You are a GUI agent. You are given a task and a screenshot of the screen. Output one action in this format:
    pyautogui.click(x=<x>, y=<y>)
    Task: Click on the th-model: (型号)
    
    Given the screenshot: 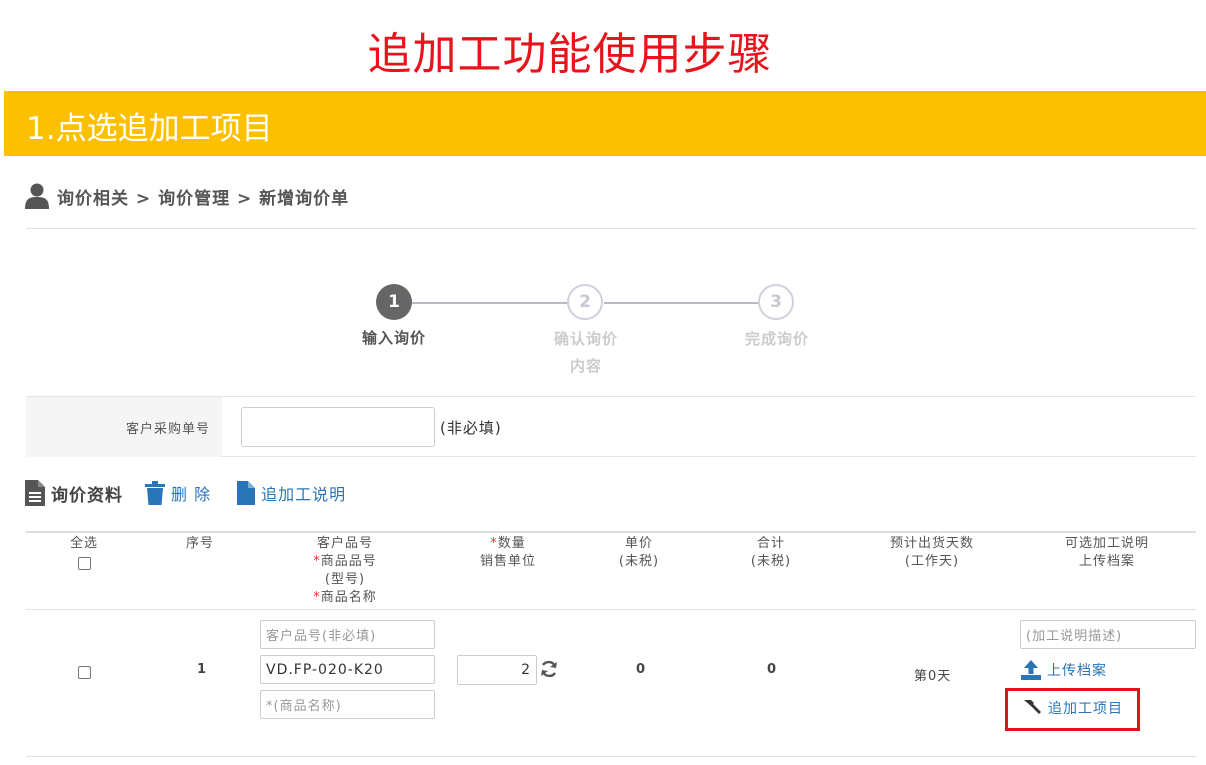 What is the action you would take?
    pyautogui.click(x=345, y=579)
    